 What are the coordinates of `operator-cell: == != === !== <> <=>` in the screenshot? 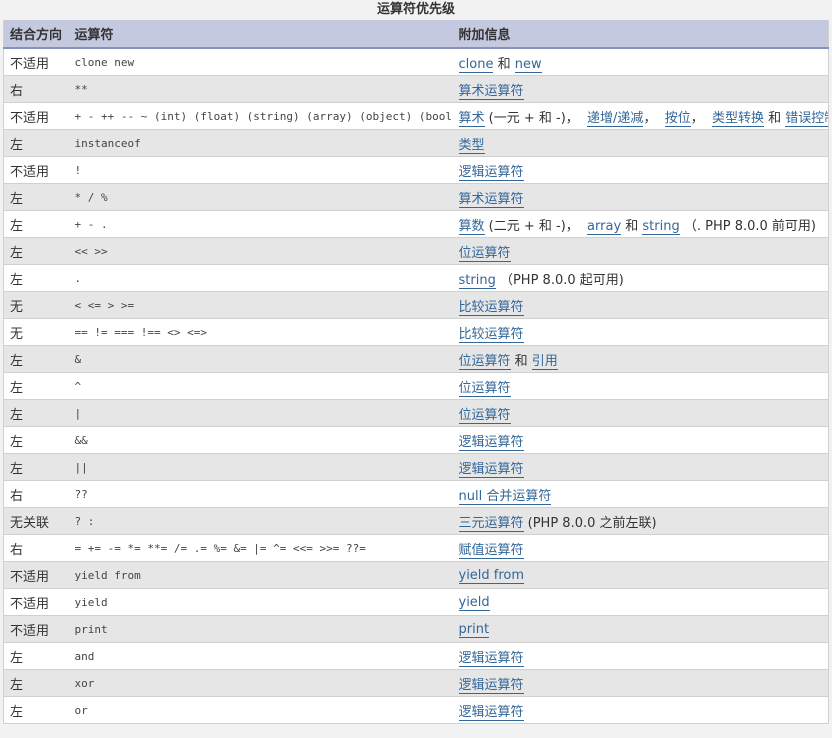 It's located at (260, 332).